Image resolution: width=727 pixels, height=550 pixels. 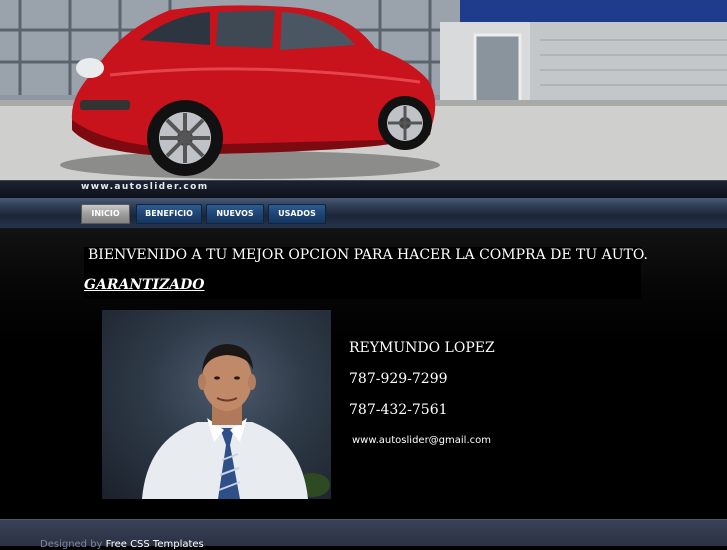 I want to click on site-url-bar: www.autoslider.com, so click(x=363, y=189).